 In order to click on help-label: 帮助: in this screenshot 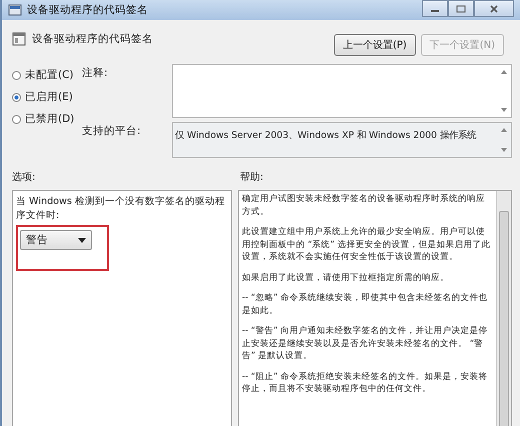, I will do `click(252, 177)`.